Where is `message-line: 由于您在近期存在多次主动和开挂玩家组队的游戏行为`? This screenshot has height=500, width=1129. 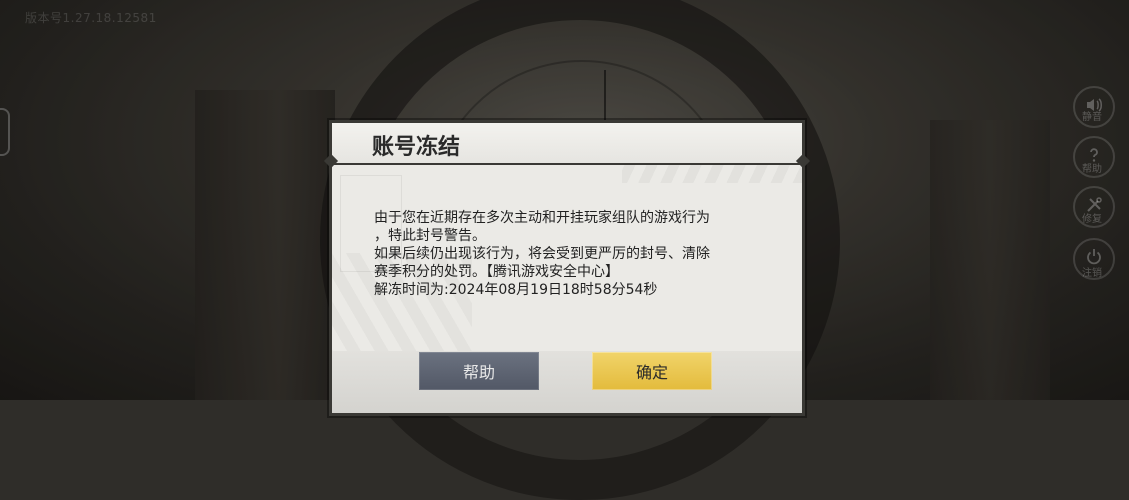
message-line: 由于您在近期存在多次主动和开挂玩家组队的游戏行为 is located at coordinates (542, 218).